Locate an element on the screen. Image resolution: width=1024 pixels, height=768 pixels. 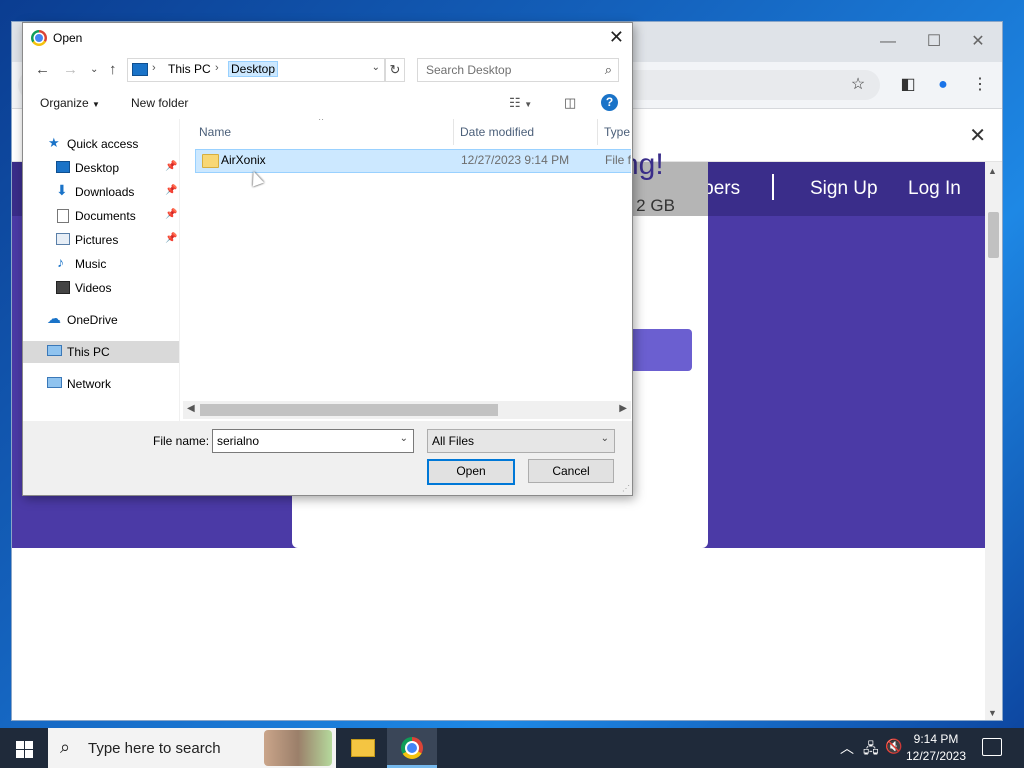
breadcrumb: › This PC › Desktop ⌄ is located at coordinates (256, 70).